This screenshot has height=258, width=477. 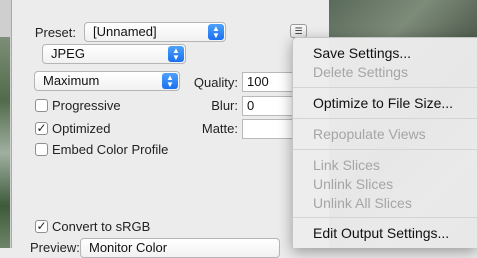 I want to click on matte-label: Matte:, so click(x=219, y=128).